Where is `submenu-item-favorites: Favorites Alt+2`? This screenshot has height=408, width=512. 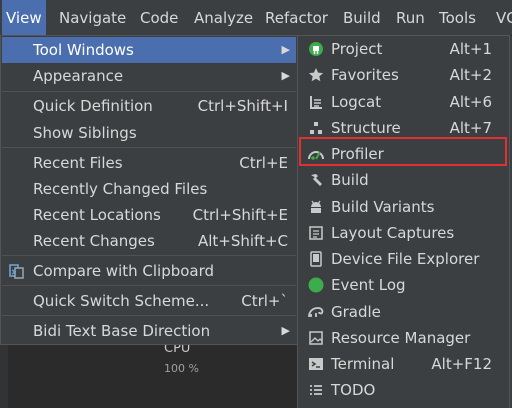
submenu-item-favorites: Favorites Alt+2 is located at coordinates (403, 75).